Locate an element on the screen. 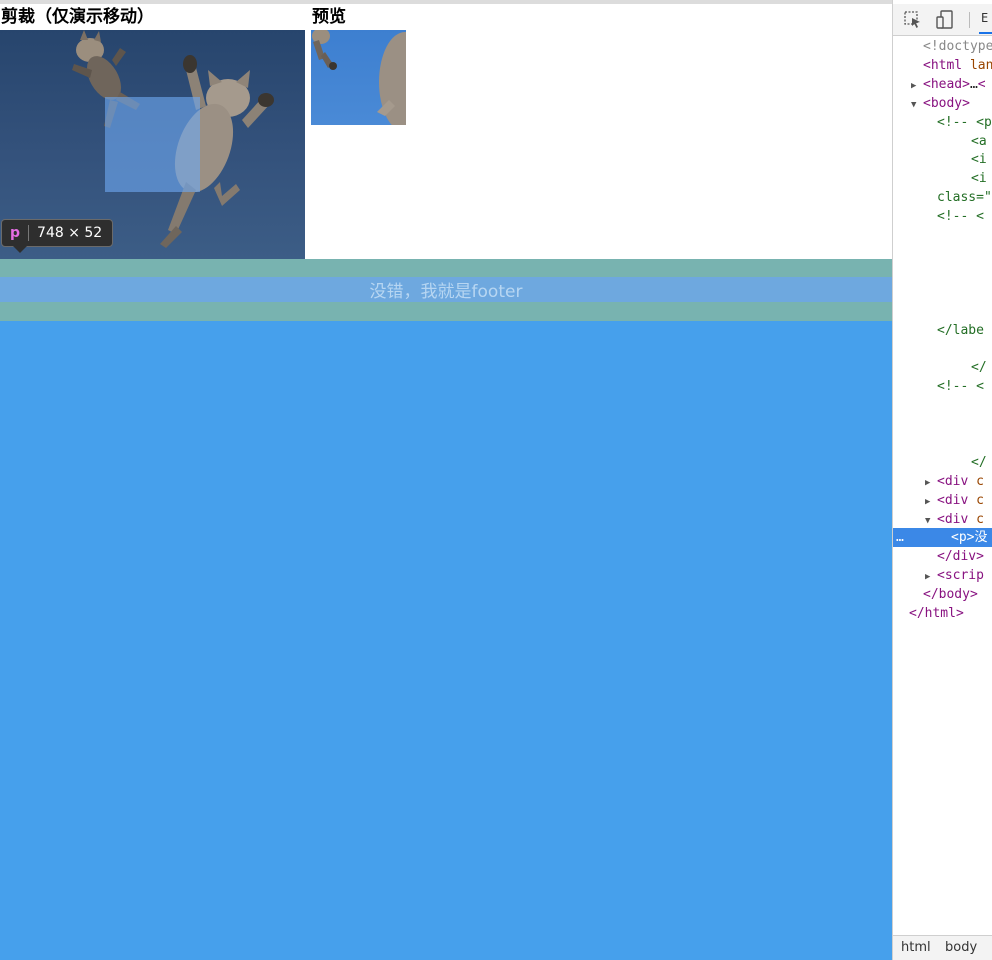 Image resolution: width=992 pixels, height=960 pixels. code-token: </labe is located at coordinates (960, 330).